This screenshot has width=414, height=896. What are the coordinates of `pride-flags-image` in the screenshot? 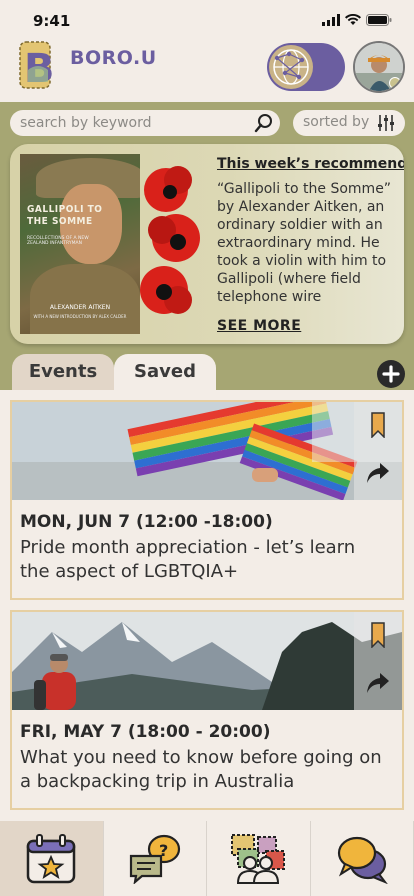 It's located at (207, 451).